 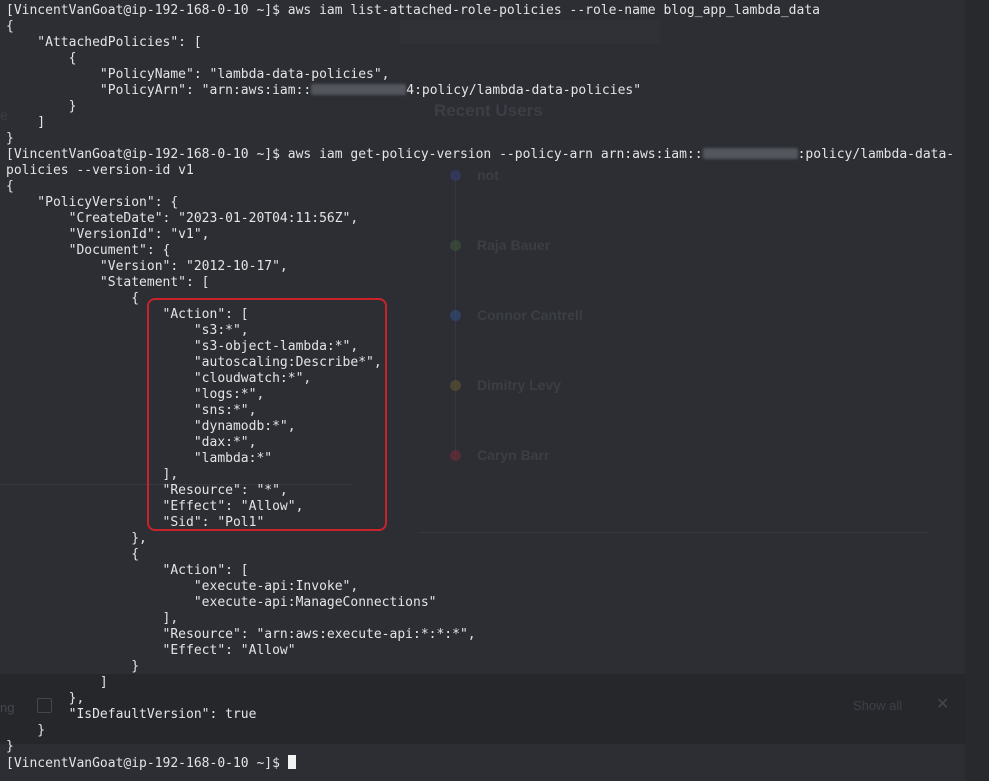 What do you see at coordinates (131, 714) in the screenshot?
I see `output-line: "IsDefaultVersion": true` at bounding box center [131, 714].